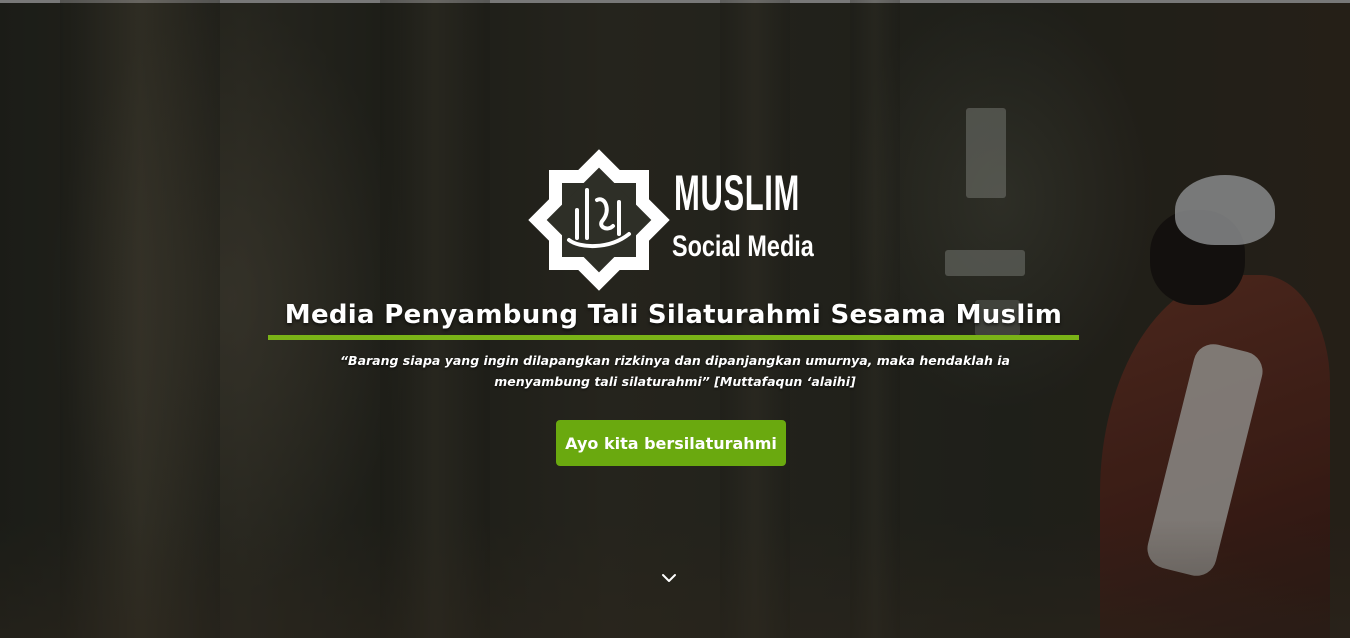  I want to click on chevron-down-icon, so click(669, 578).